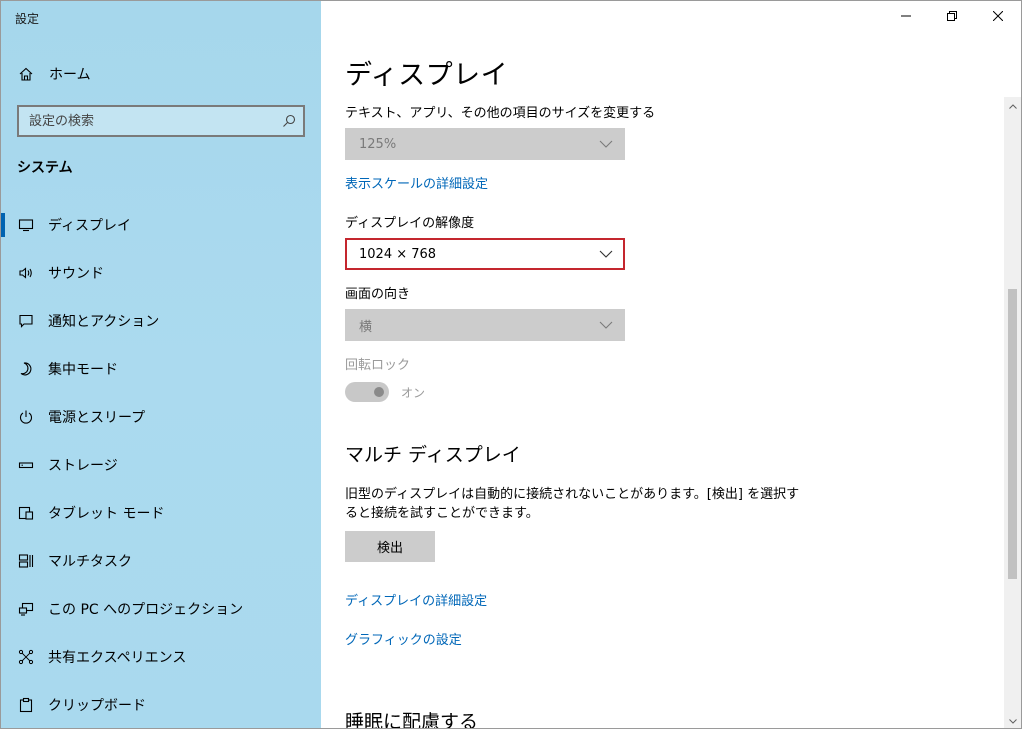  Describe the element at coordinates (367, 392) in the screenshot. I see `rotation-lock-toggle` at that location.